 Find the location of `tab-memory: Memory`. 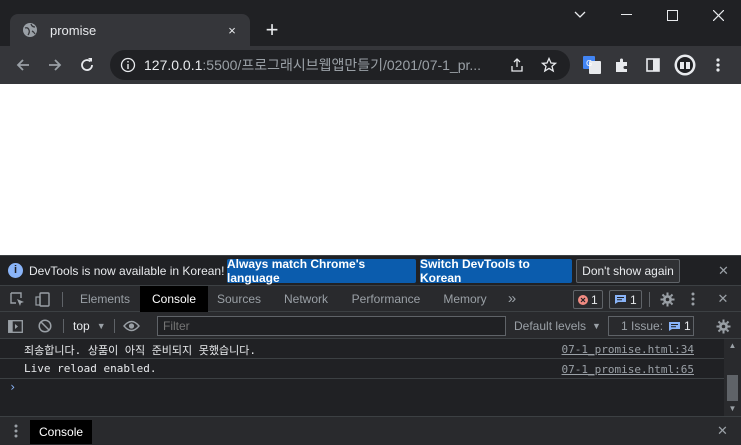

tab-memory: Memory is located at coordinates (465, 299).